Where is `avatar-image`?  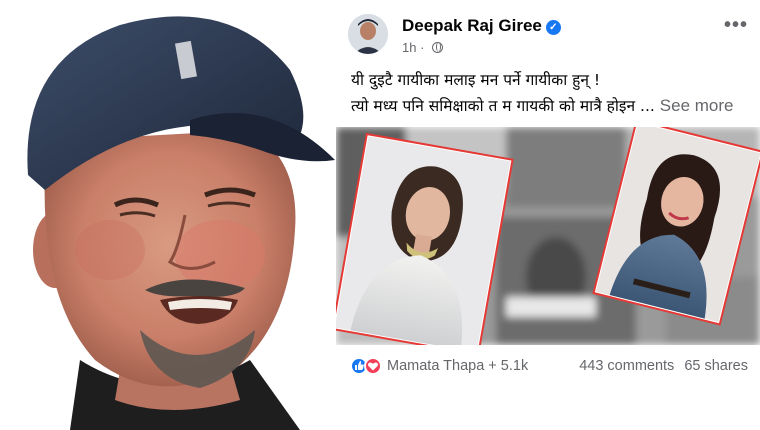
avatar-image is located at coordinates (368, 34).